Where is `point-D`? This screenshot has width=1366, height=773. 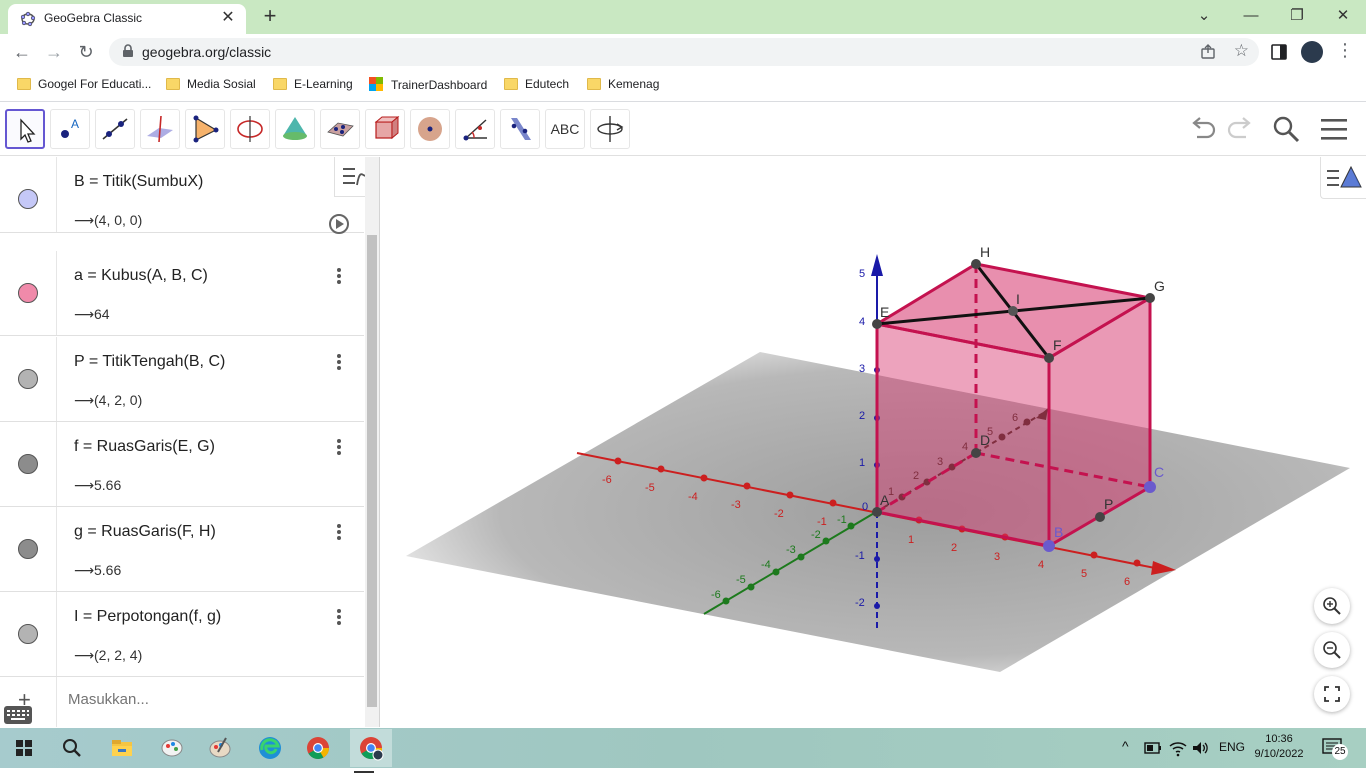
point-D is located at coordinates (976, 453).